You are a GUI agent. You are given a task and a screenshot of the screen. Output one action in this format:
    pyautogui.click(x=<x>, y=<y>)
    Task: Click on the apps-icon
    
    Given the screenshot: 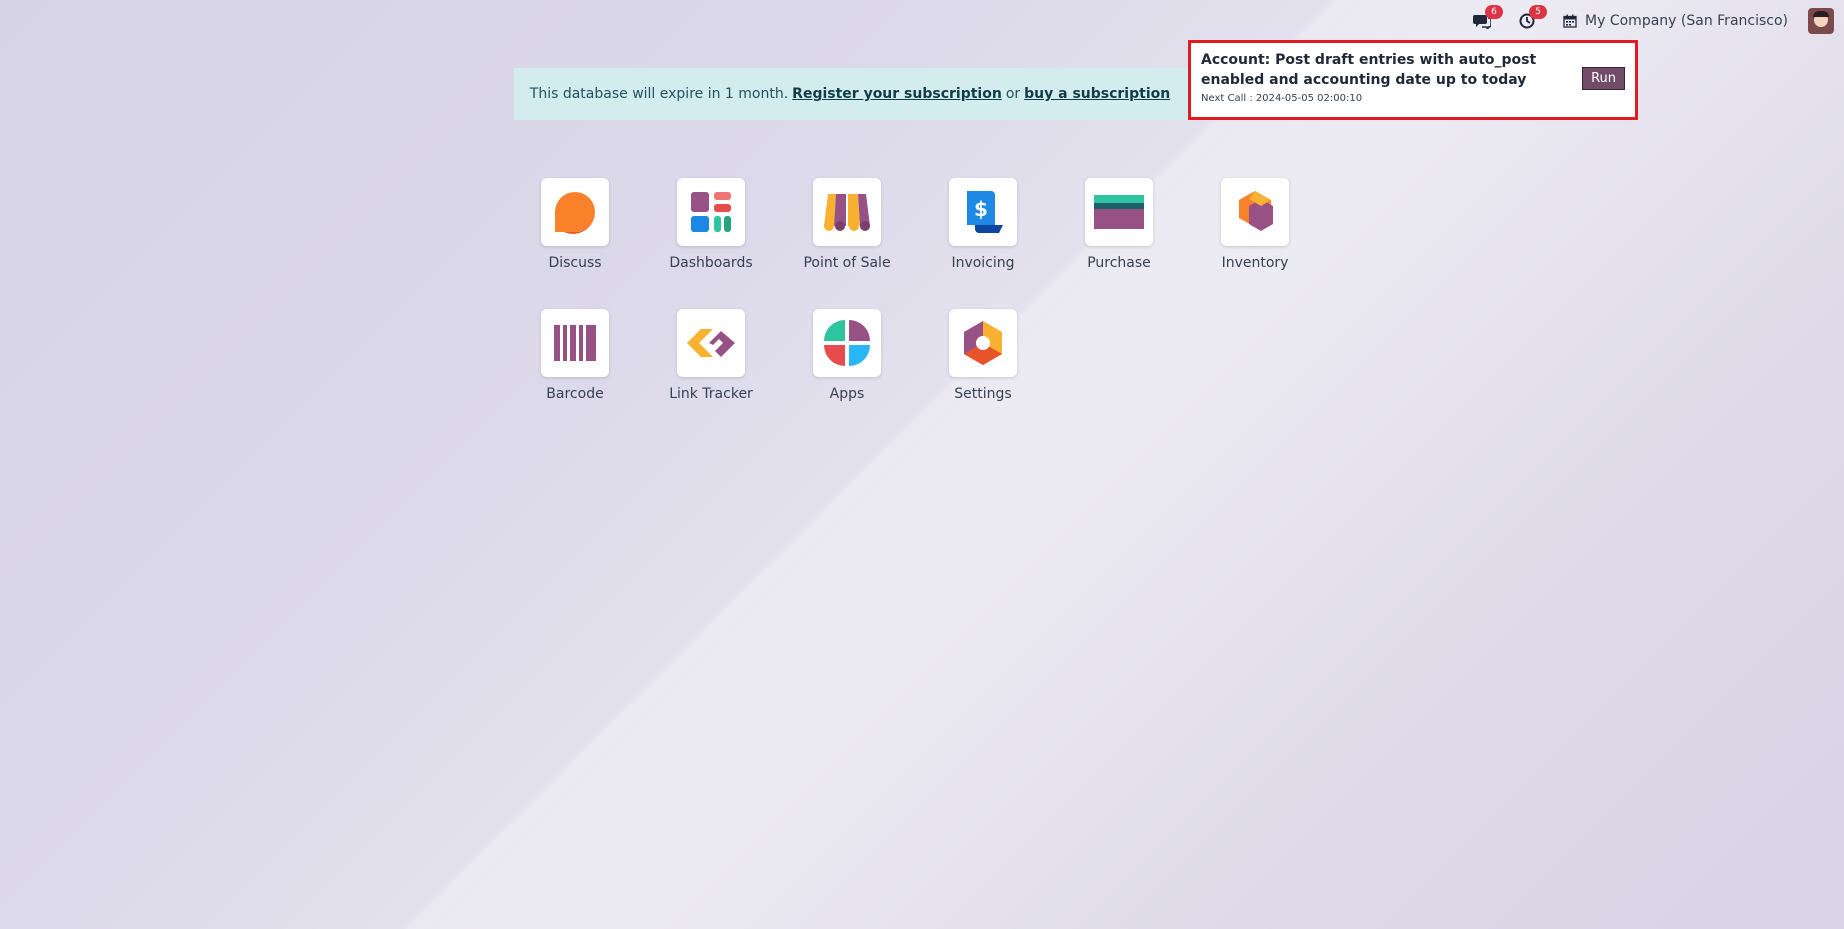 What is the action you would take?
    pyautogui.click(x=847, y=343)
    